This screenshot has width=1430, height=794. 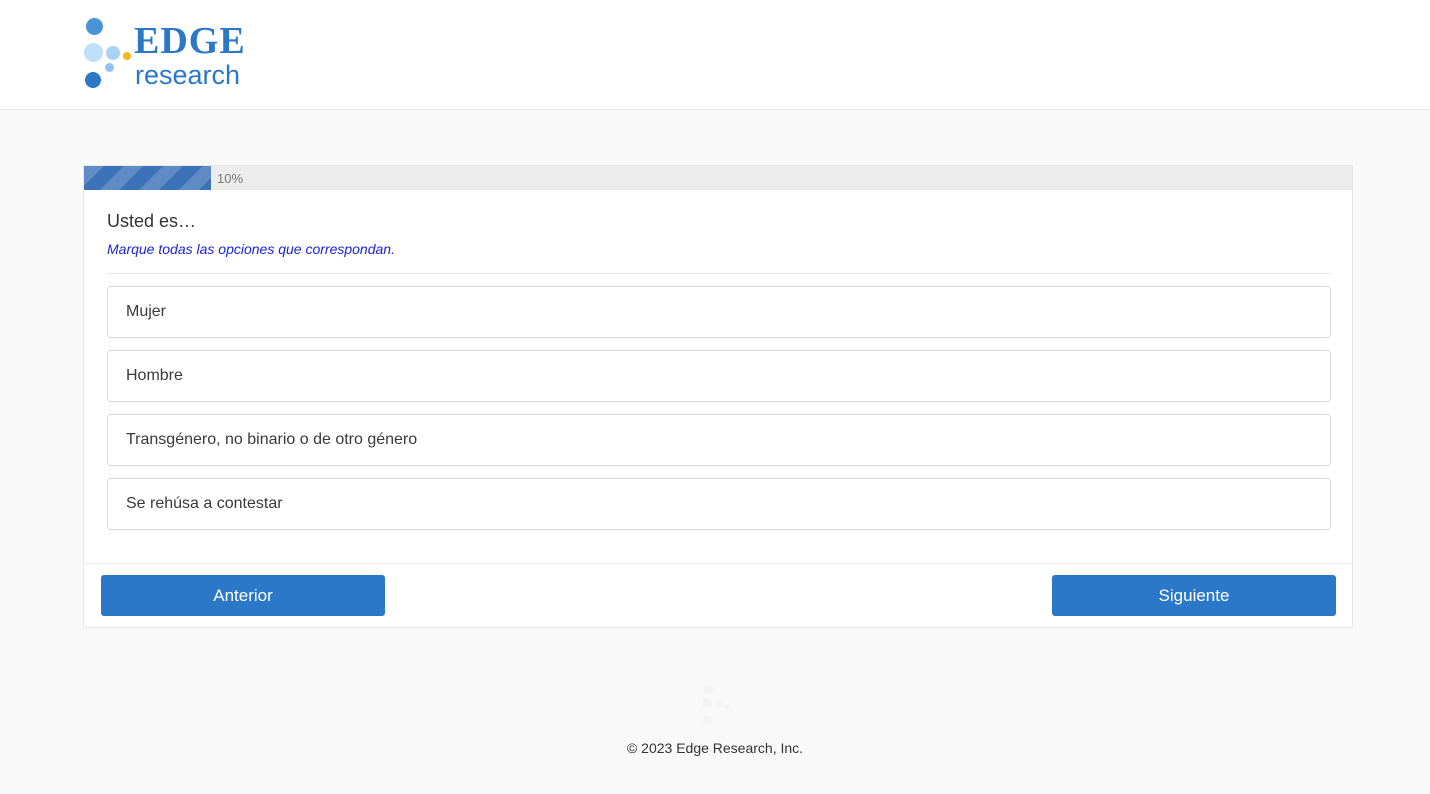 I want to click on progress-label: 10%, so click(x=230, y=178).